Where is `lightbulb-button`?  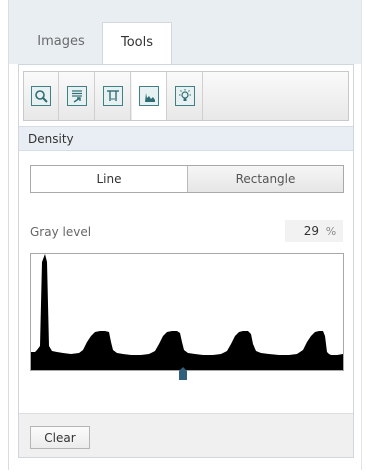
lightbulb-button is located at coordinates (185, 96).